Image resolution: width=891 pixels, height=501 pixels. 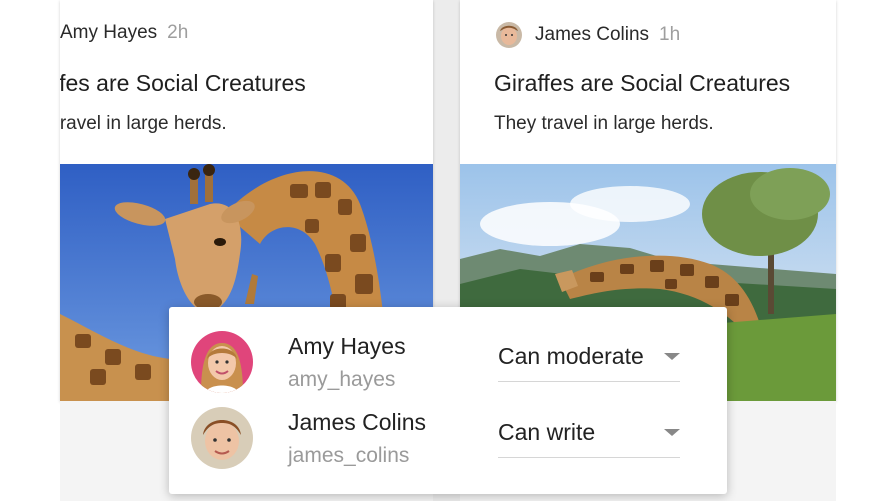 What do you see at coordinates (604, 123) in the screenshot?
I see `post-description: They travel in large herds.` at bounding box center [604, 123].